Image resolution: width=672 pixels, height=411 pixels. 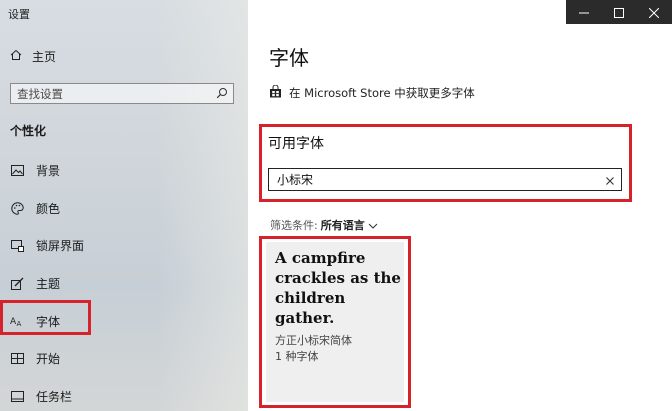 I want to click on home-icon, so click(x=16, y=56).